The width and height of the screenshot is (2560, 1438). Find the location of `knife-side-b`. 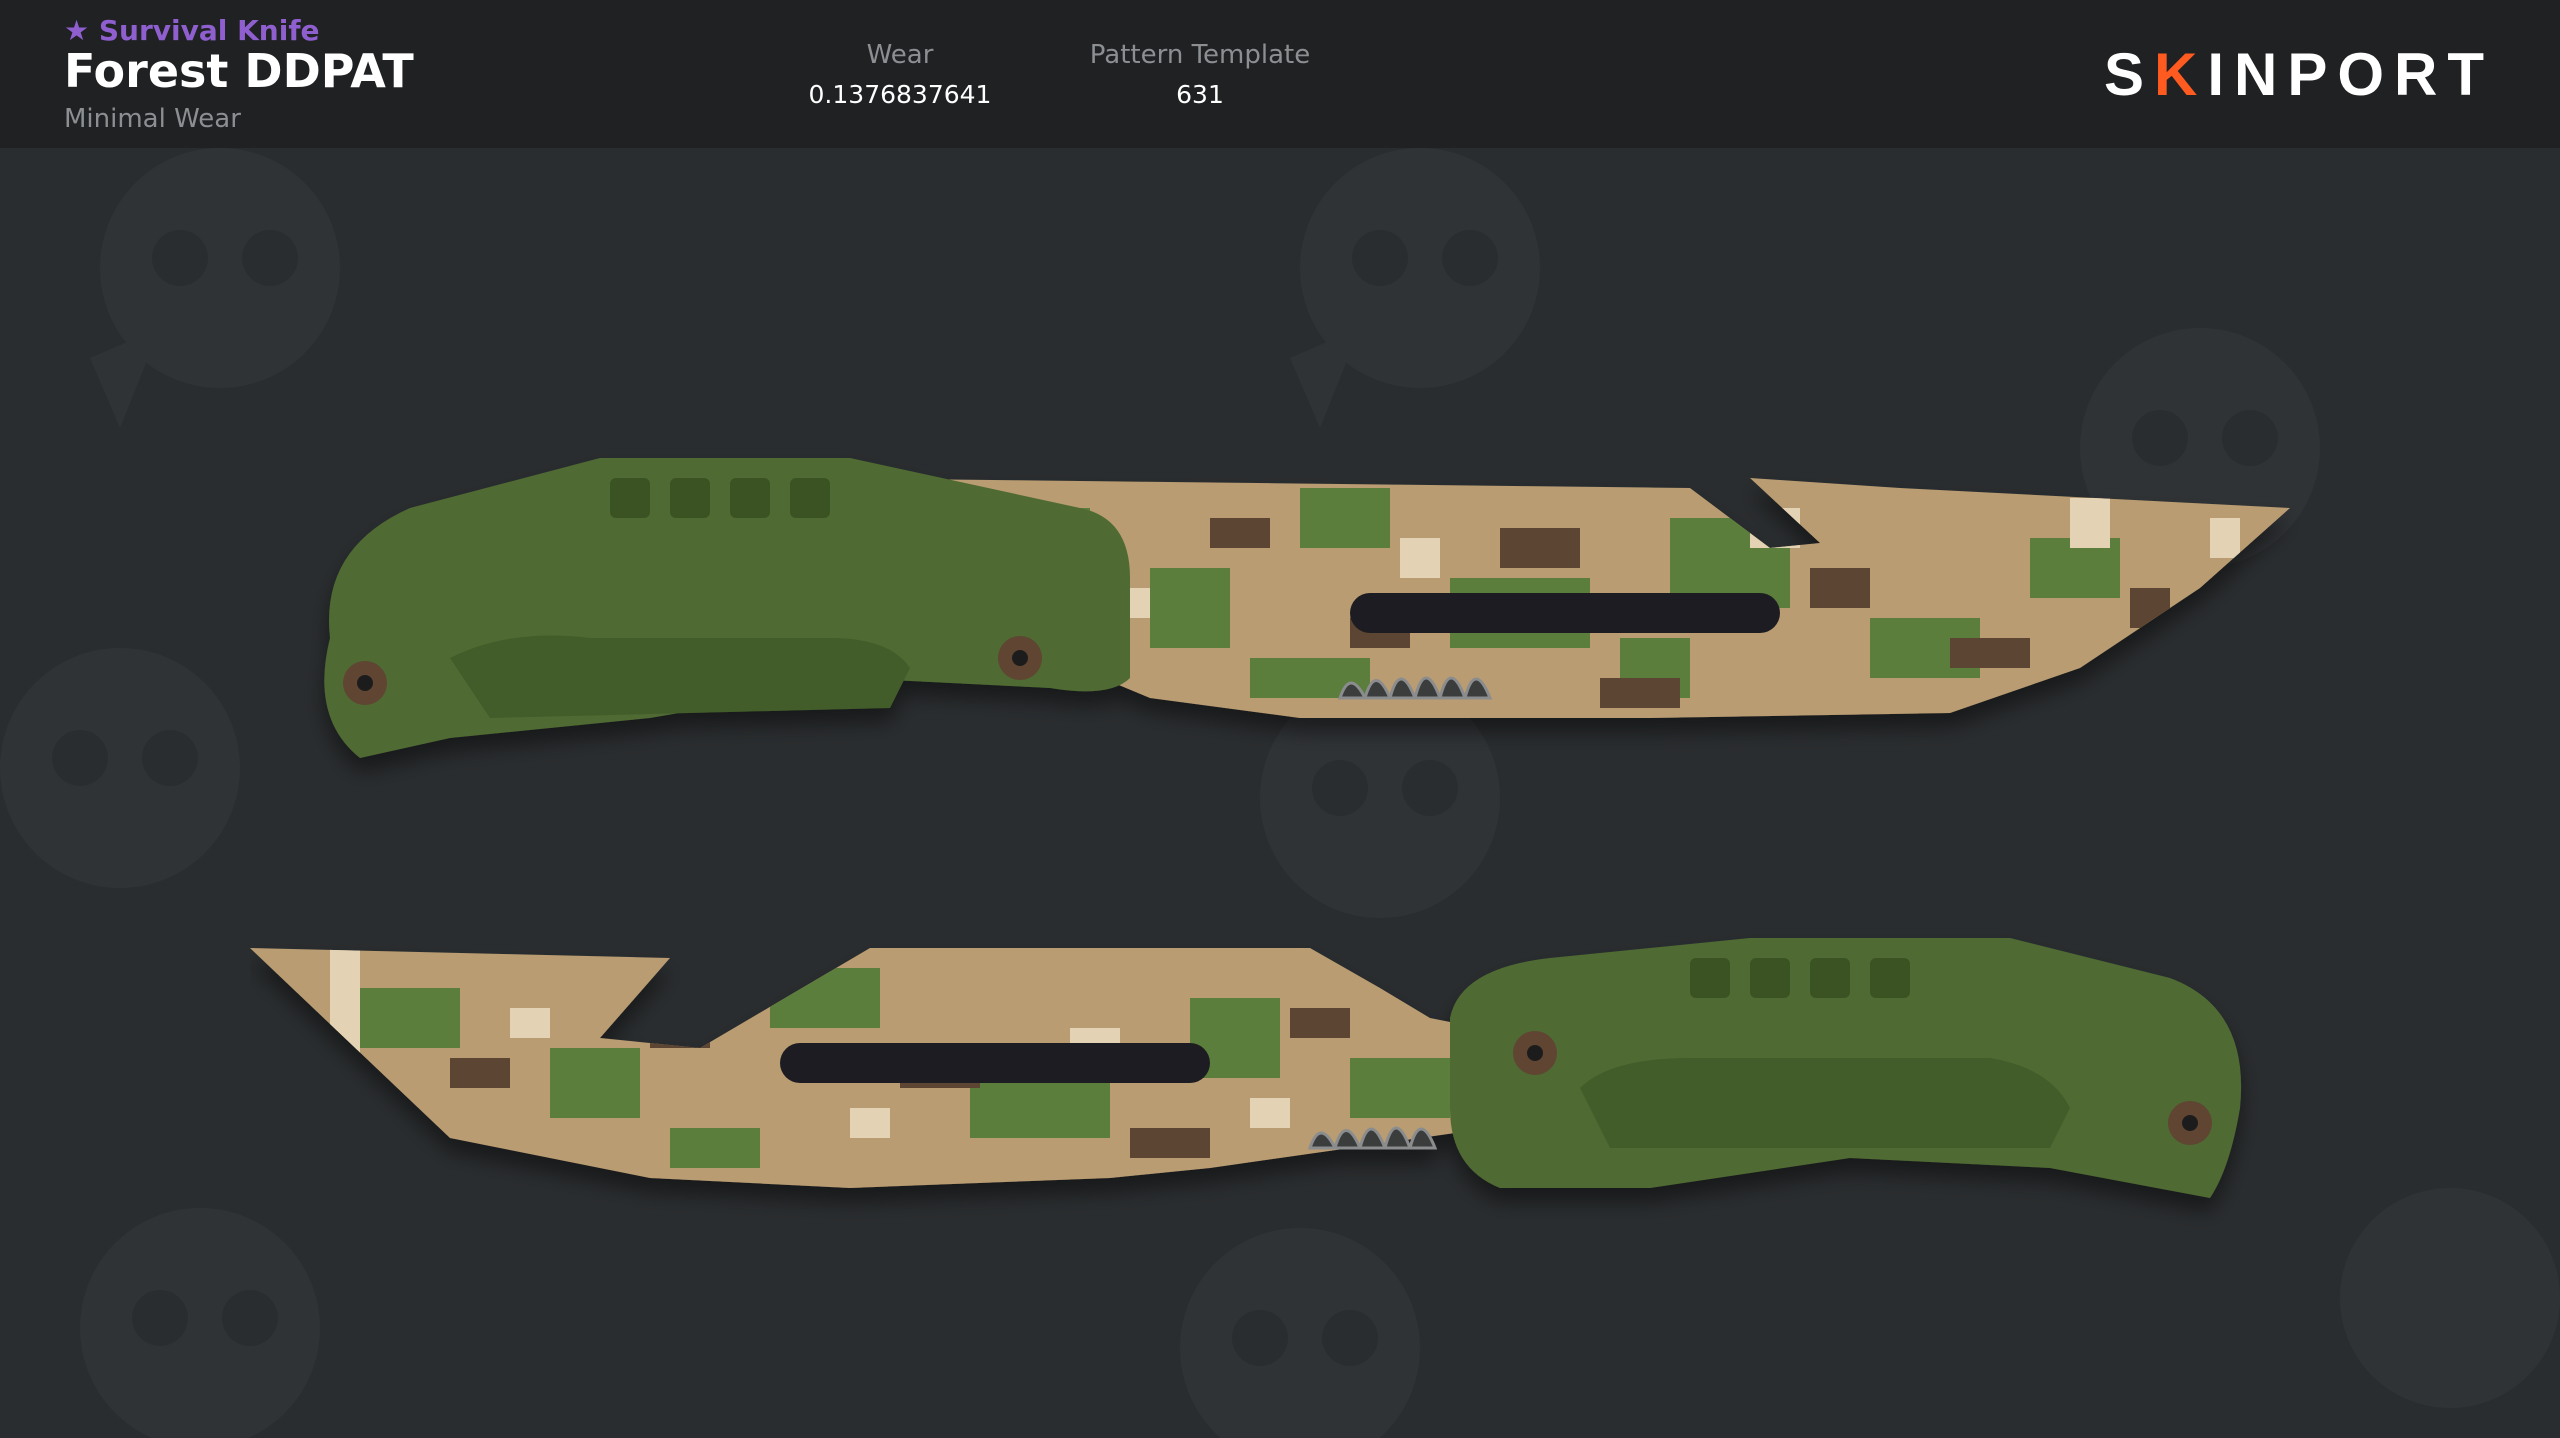

knife-side-b is located at coordinates (1246, 1068).